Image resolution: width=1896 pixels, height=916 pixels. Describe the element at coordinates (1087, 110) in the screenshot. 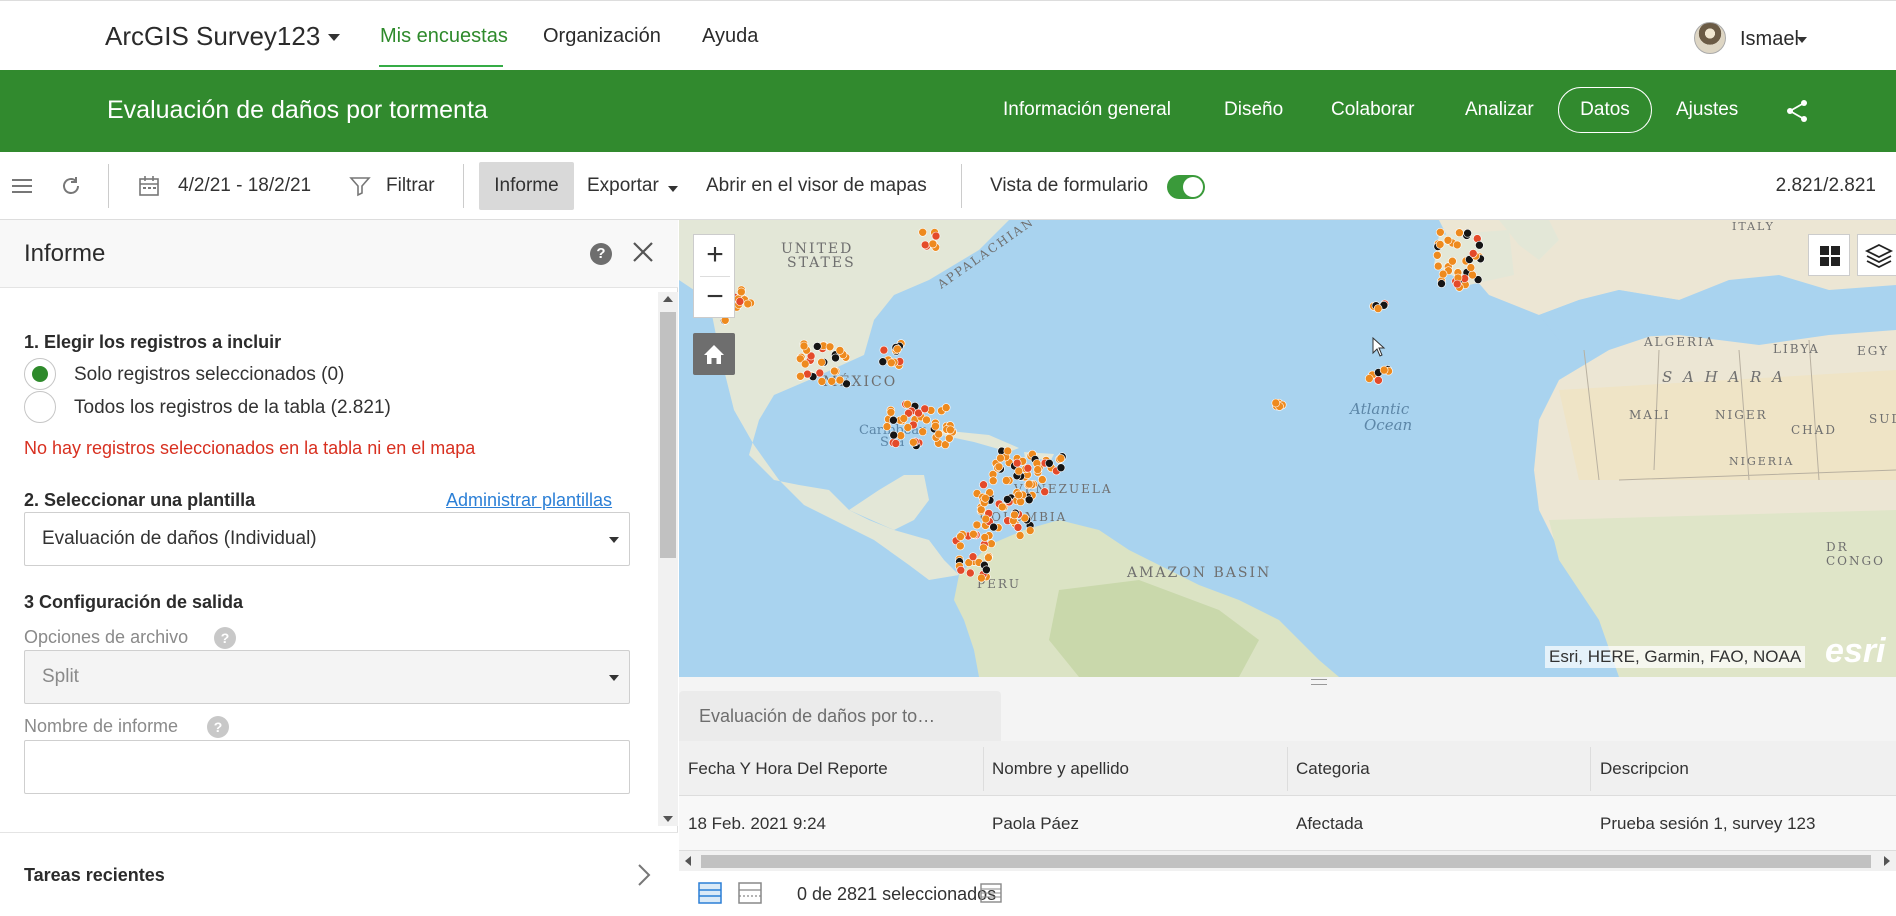

I see `tab-informacion-general: Información general` at that location.